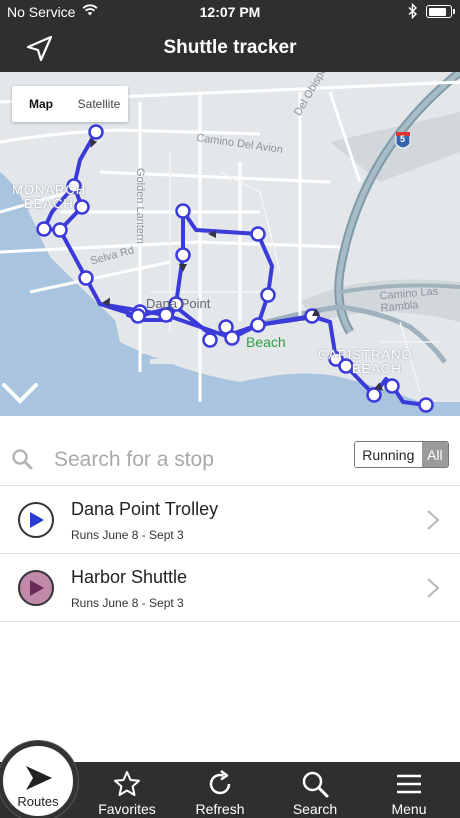 This screenshot has width=460, height=818. What do you see at coordinates (178, 303) in the screenshot?
I see `map-label-dana-point: Dana Point` at bounding box center [178, 303].